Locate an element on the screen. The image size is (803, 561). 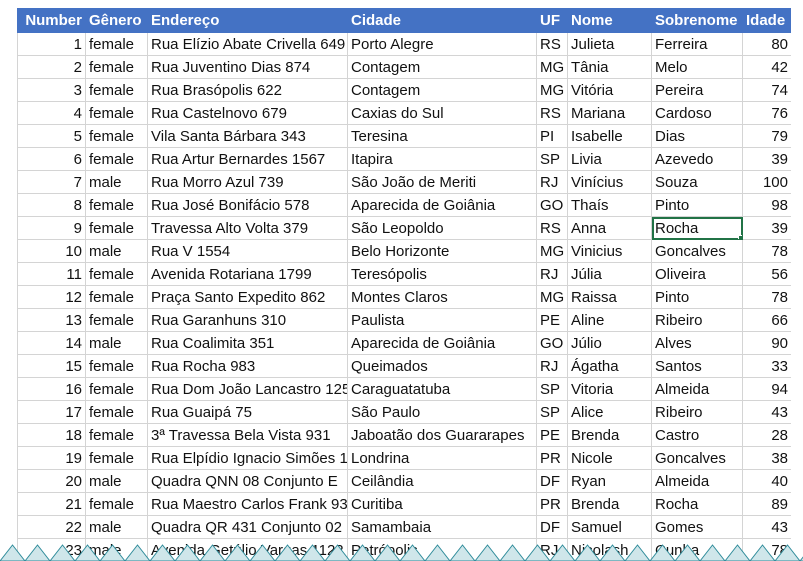
cell-cidade: Queimados is located at coordinates (442, 366).